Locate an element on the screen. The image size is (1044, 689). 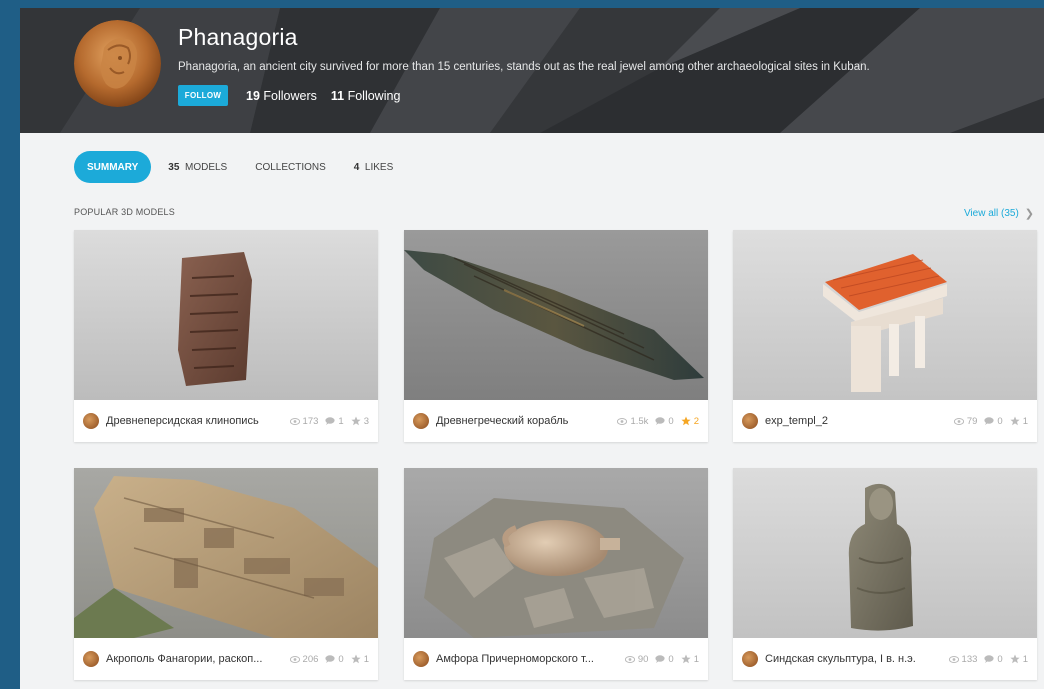
model-card-footer: Древнегреческий корабль 1.5k 0 2 is located at coordinates (556, 421).